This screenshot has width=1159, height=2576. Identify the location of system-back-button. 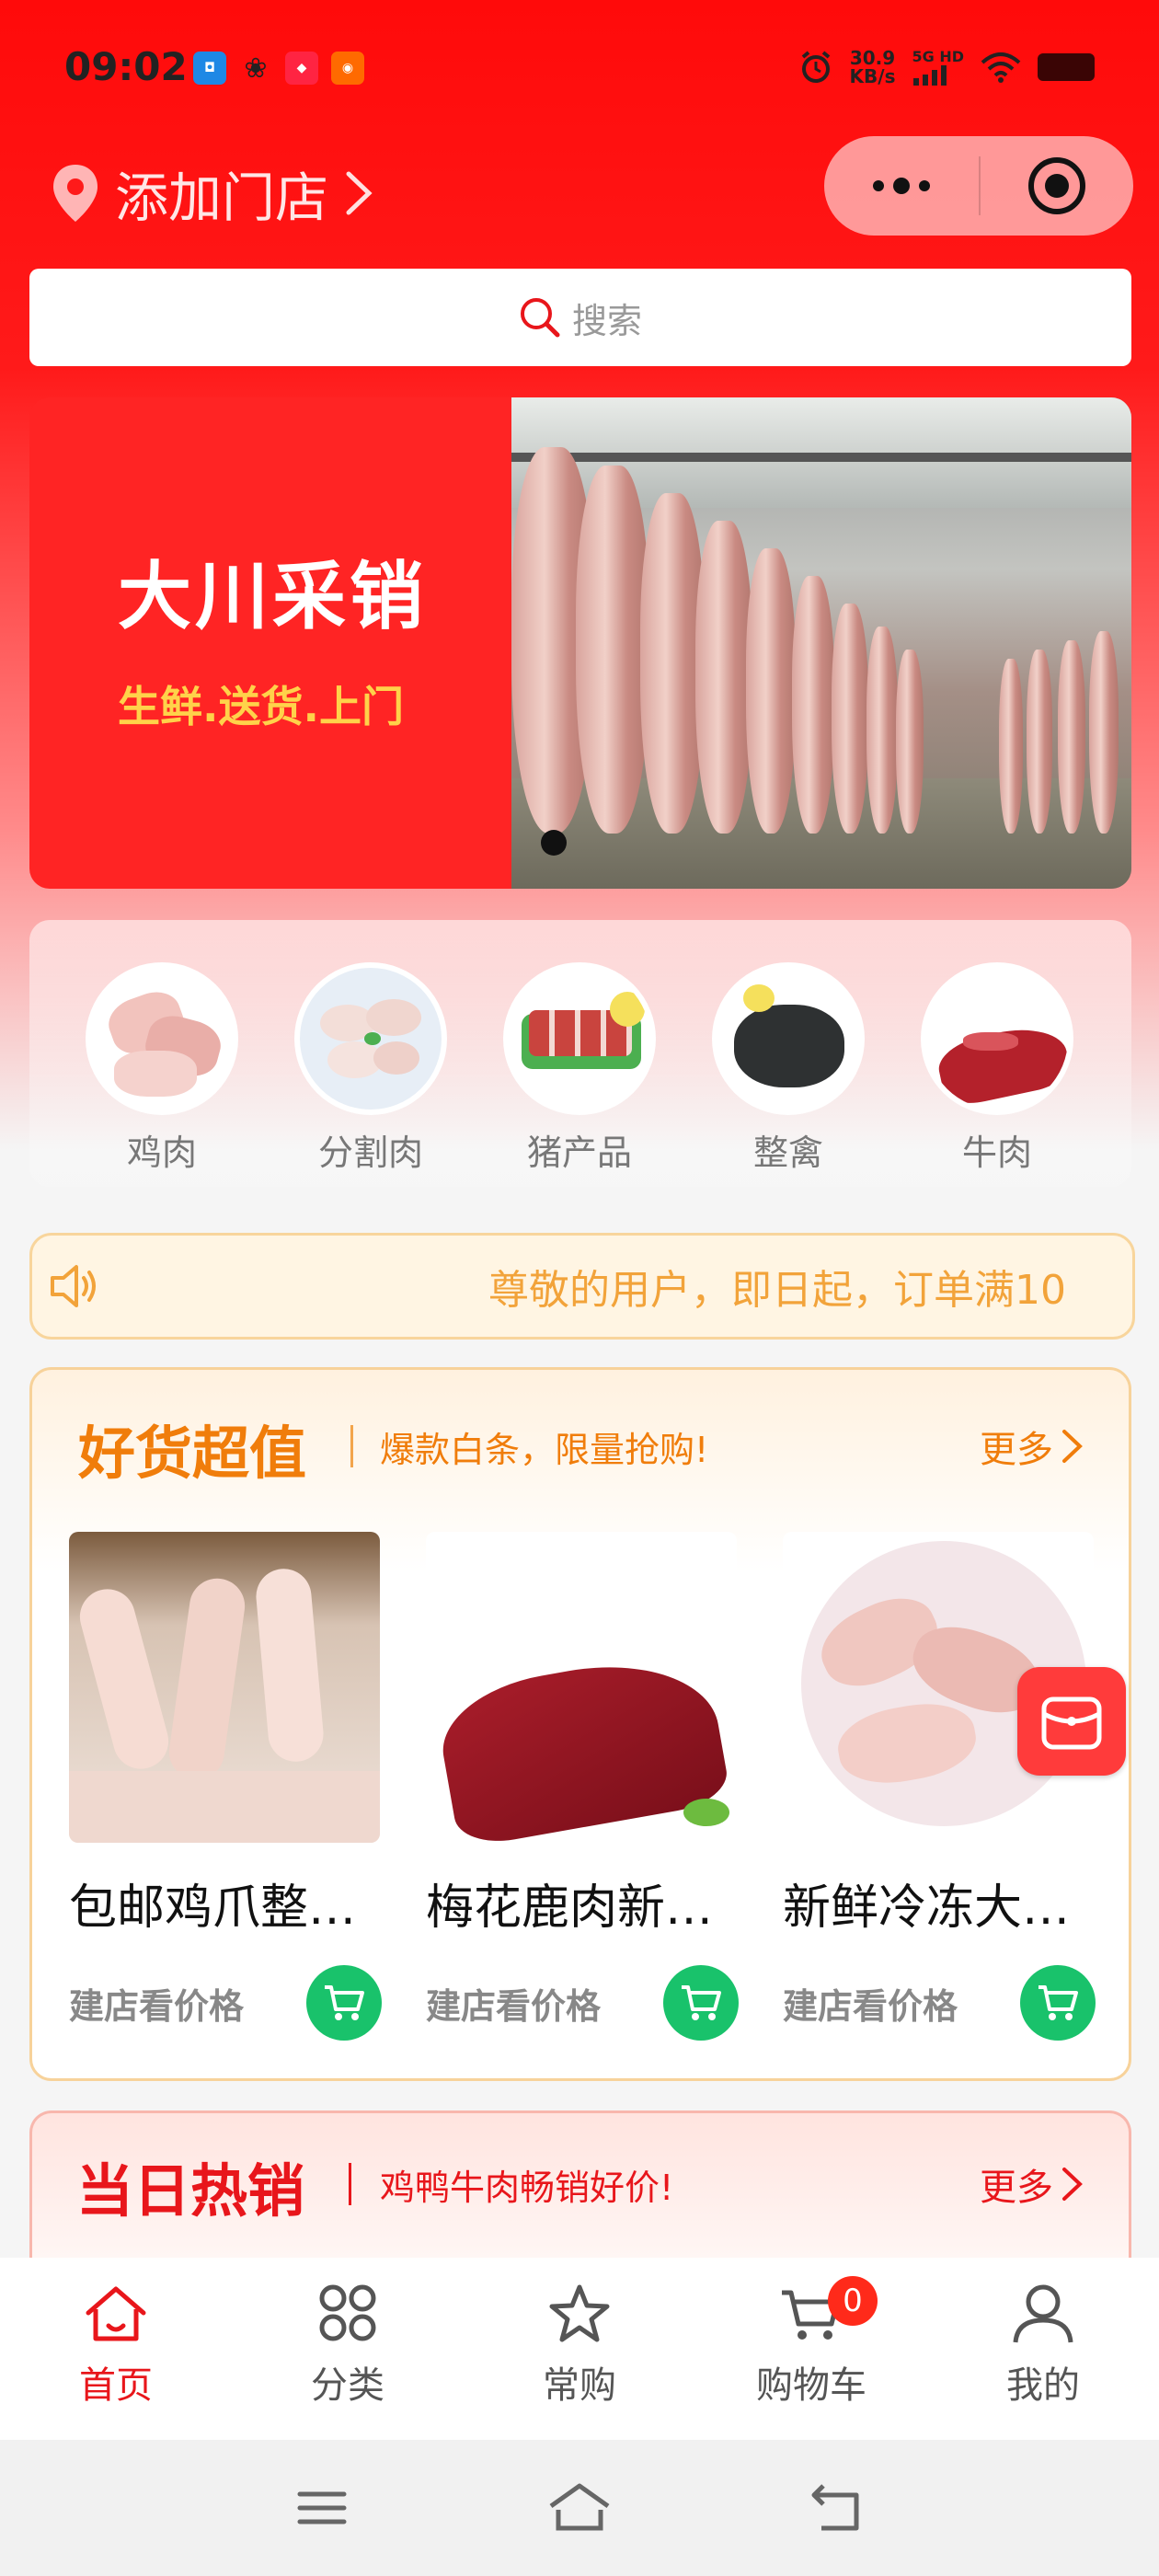
(837, 2508).